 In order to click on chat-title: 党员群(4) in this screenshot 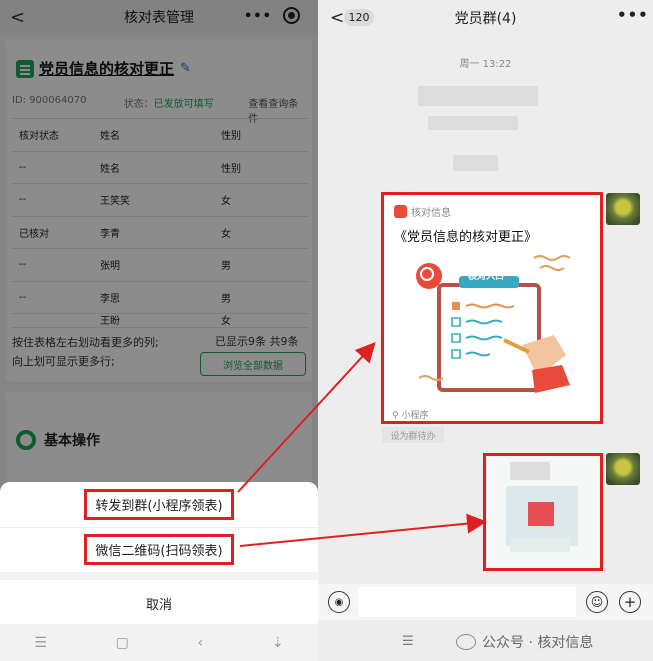, I will do `click(485, 19)`.